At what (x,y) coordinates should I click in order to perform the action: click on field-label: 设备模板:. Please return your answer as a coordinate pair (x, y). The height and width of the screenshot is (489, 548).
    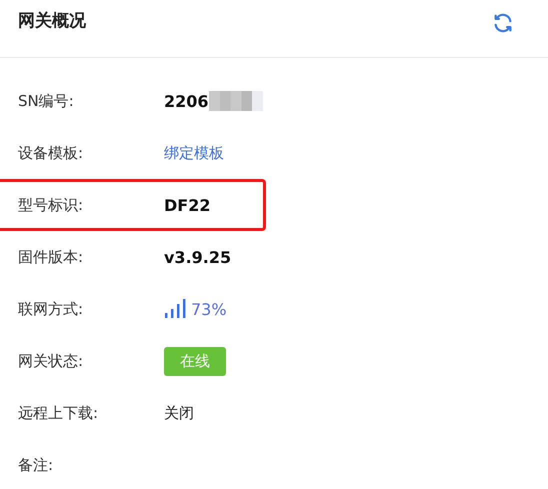
    Looking at the image, I should click on (51, 153).